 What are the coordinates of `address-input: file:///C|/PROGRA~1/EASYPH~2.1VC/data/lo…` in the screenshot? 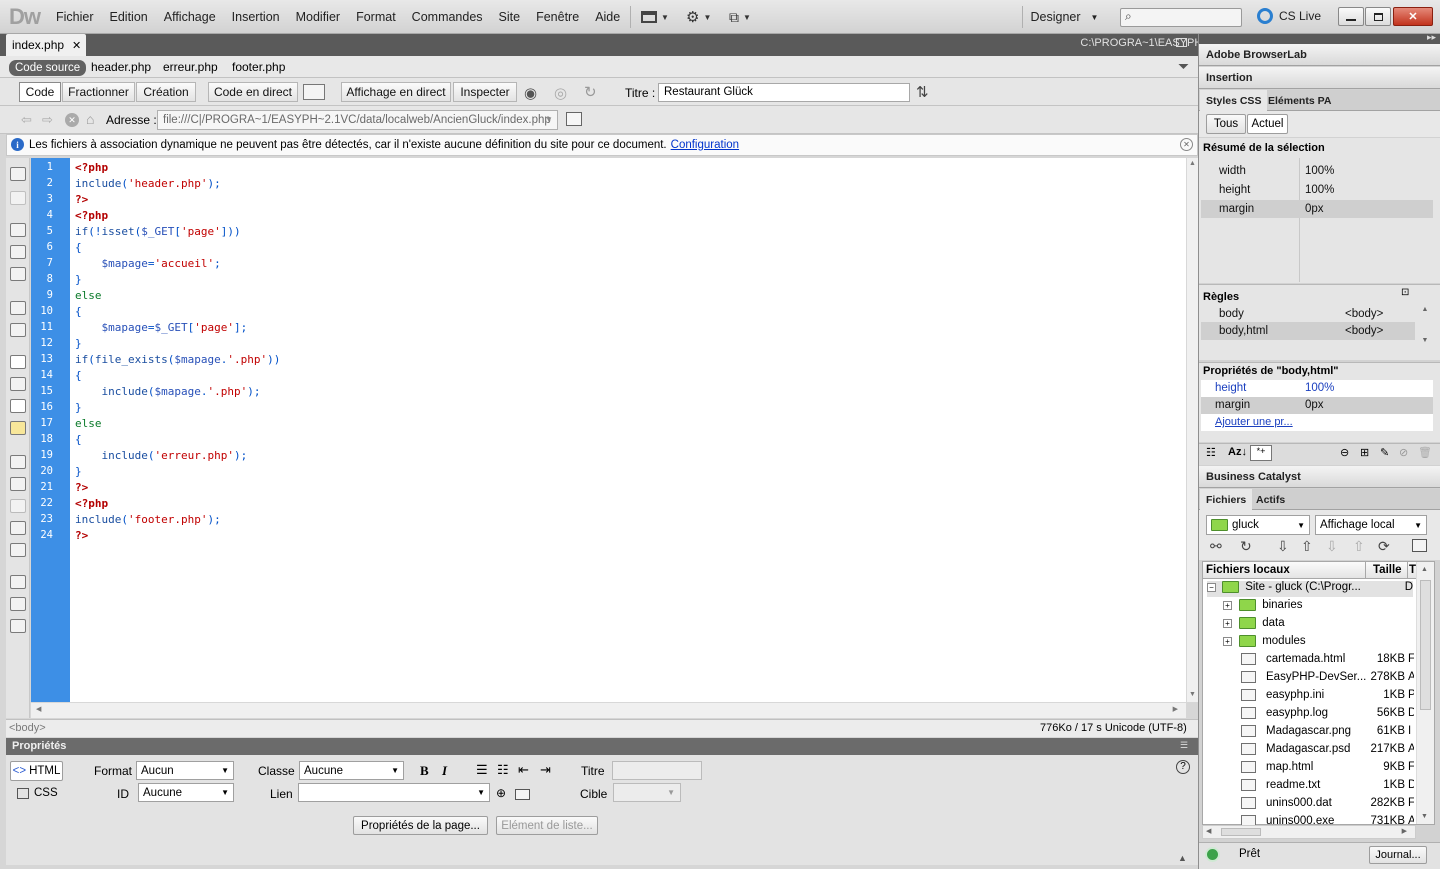 It's located at (357, 120).